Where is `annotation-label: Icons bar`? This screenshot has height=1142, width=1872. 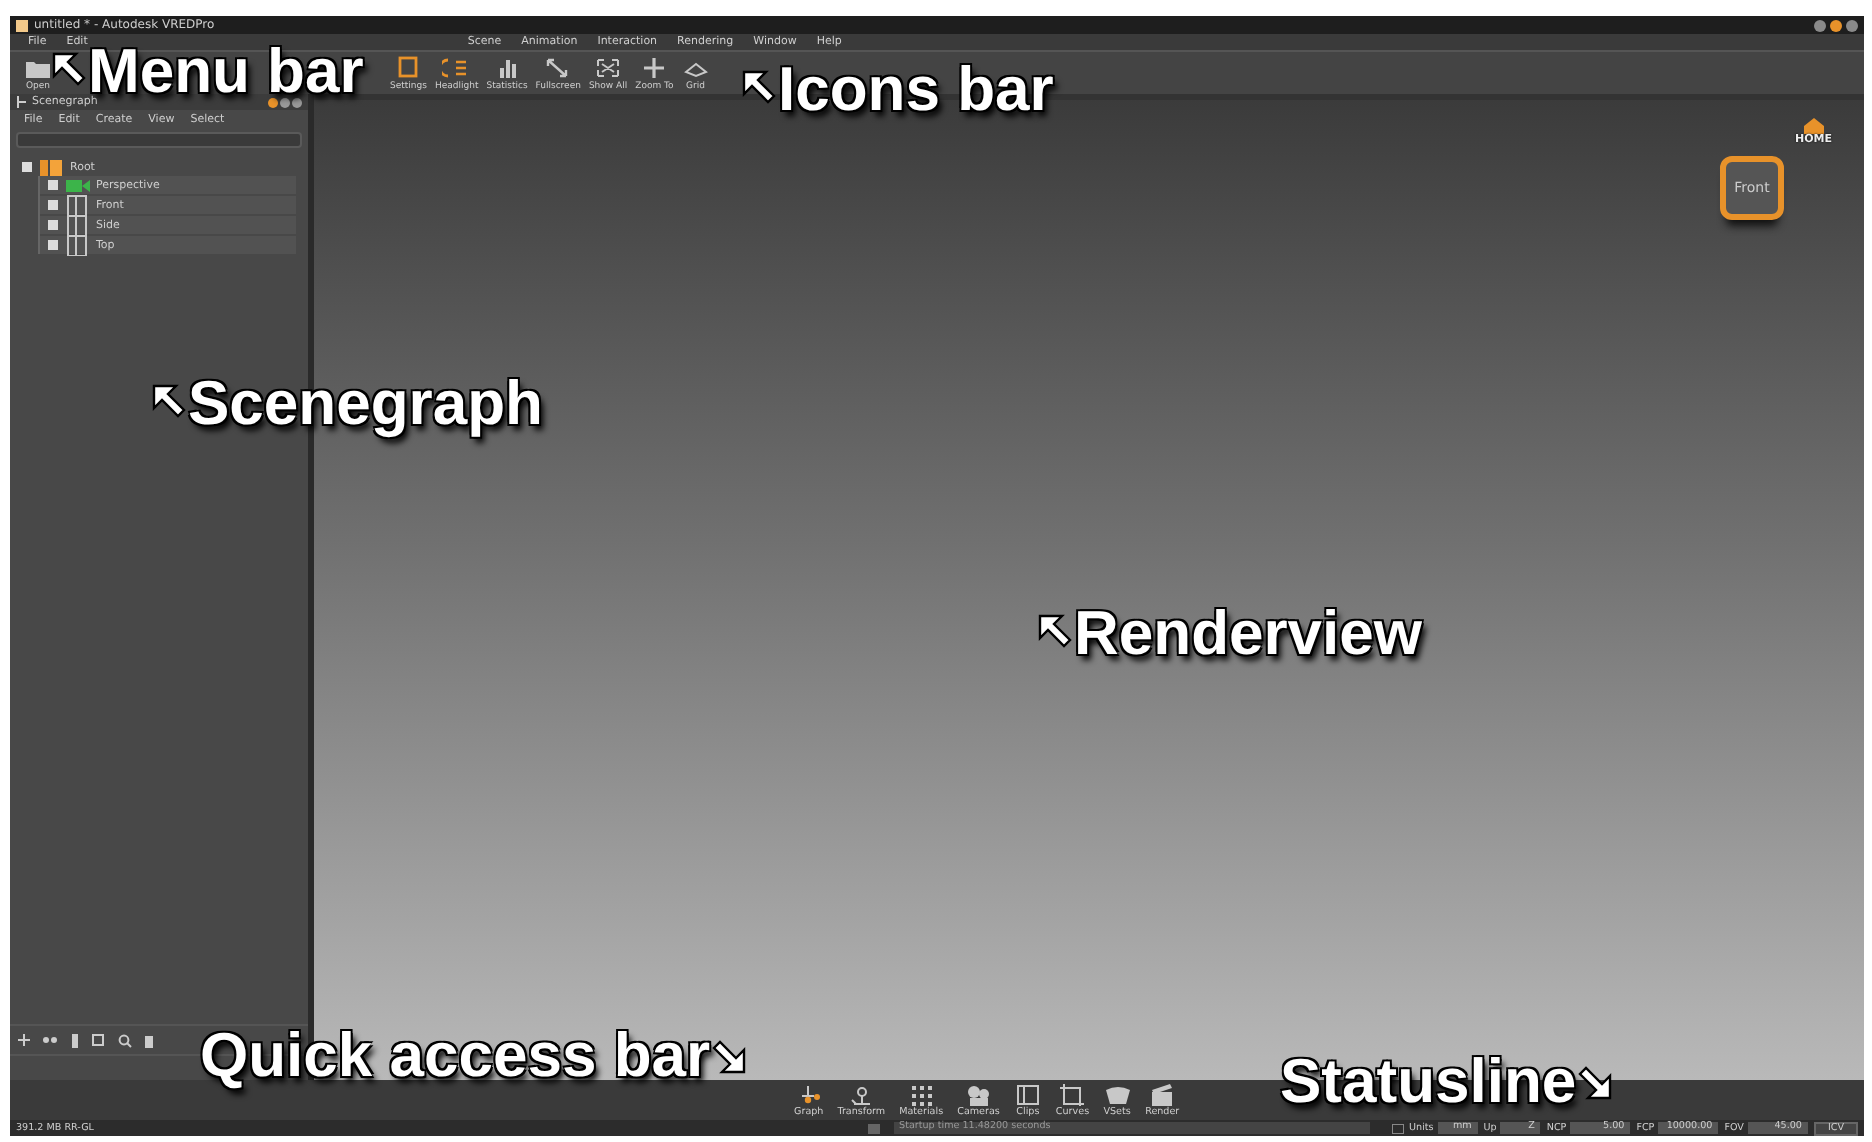
annotation-label: Icons bar is located at coordinates (916, 89).